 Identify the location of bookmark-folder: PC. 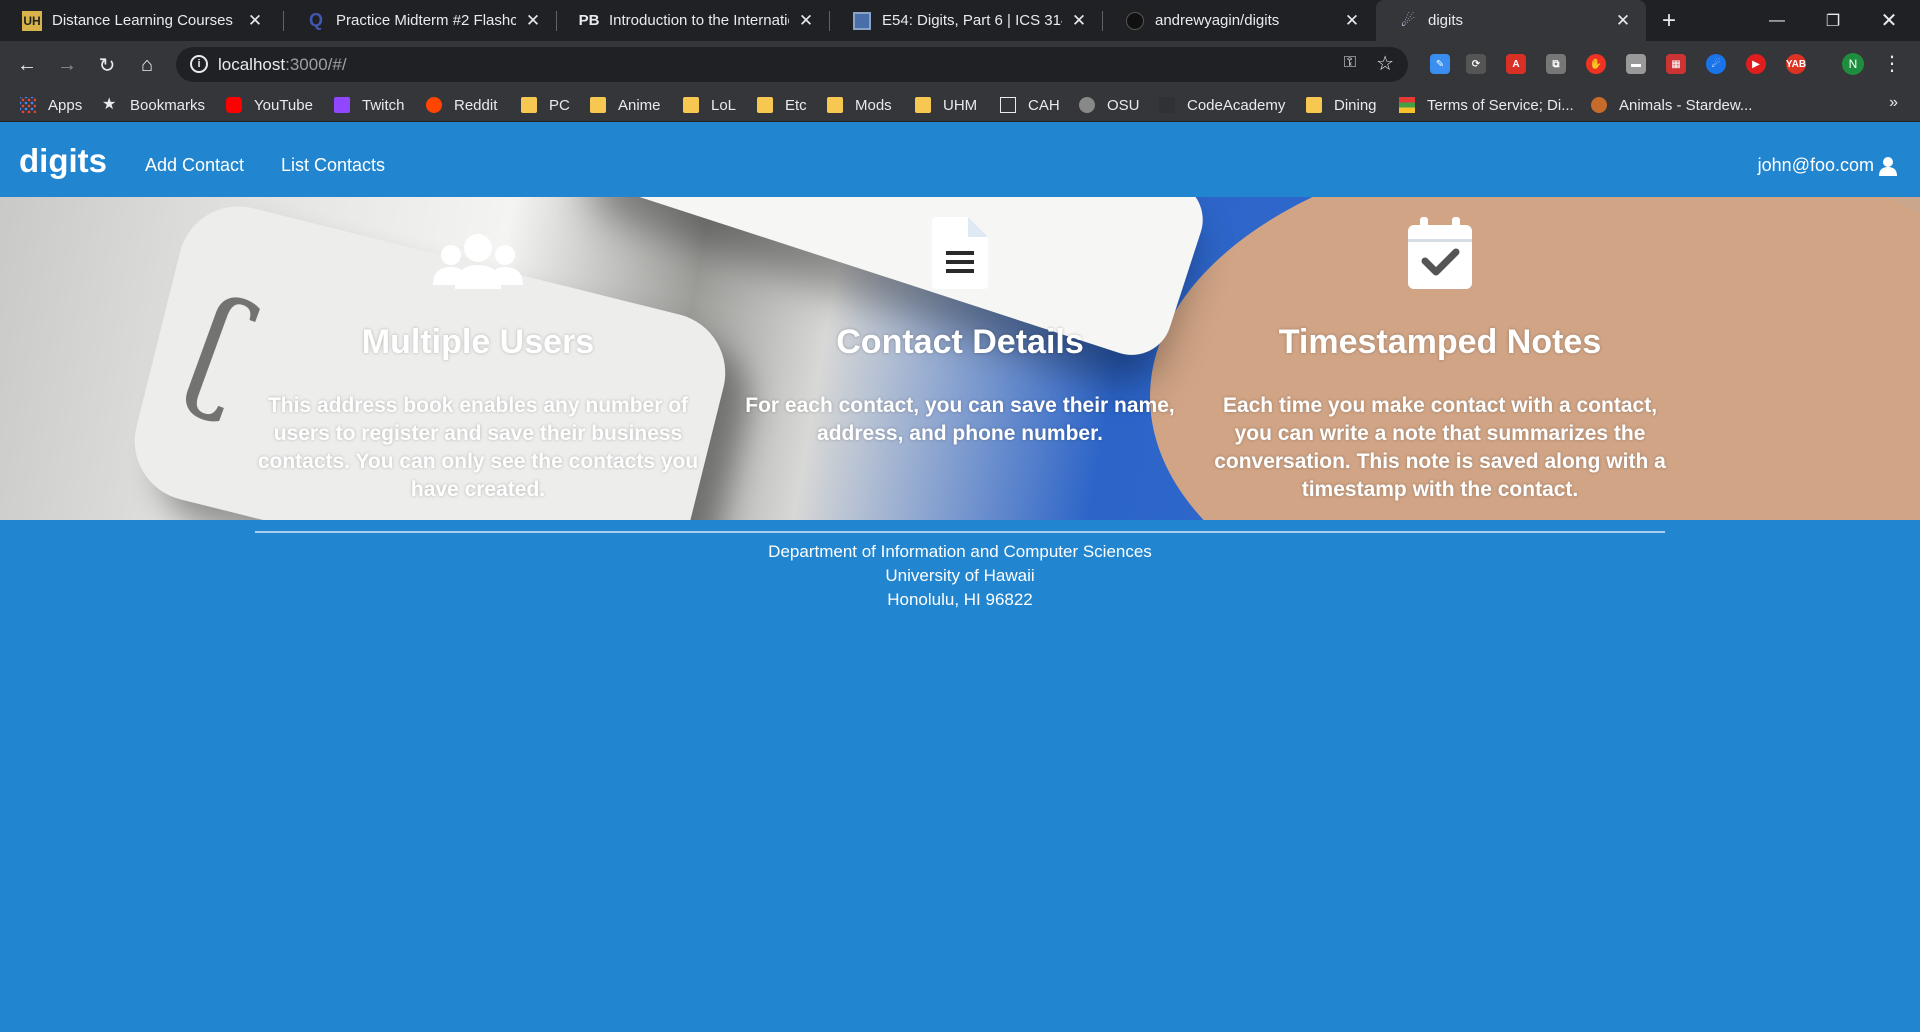
(545, 105).